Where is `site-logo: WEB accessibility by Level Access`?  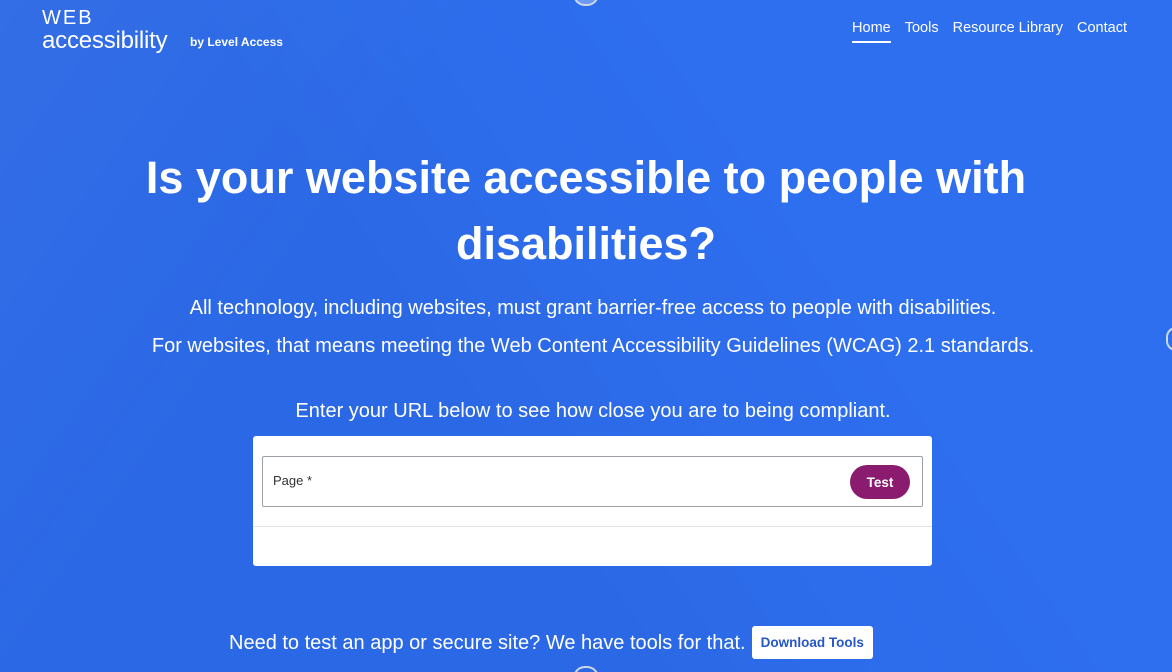
site-logo: WEB accessibility by Level Access is located at coordinates (172, 32).